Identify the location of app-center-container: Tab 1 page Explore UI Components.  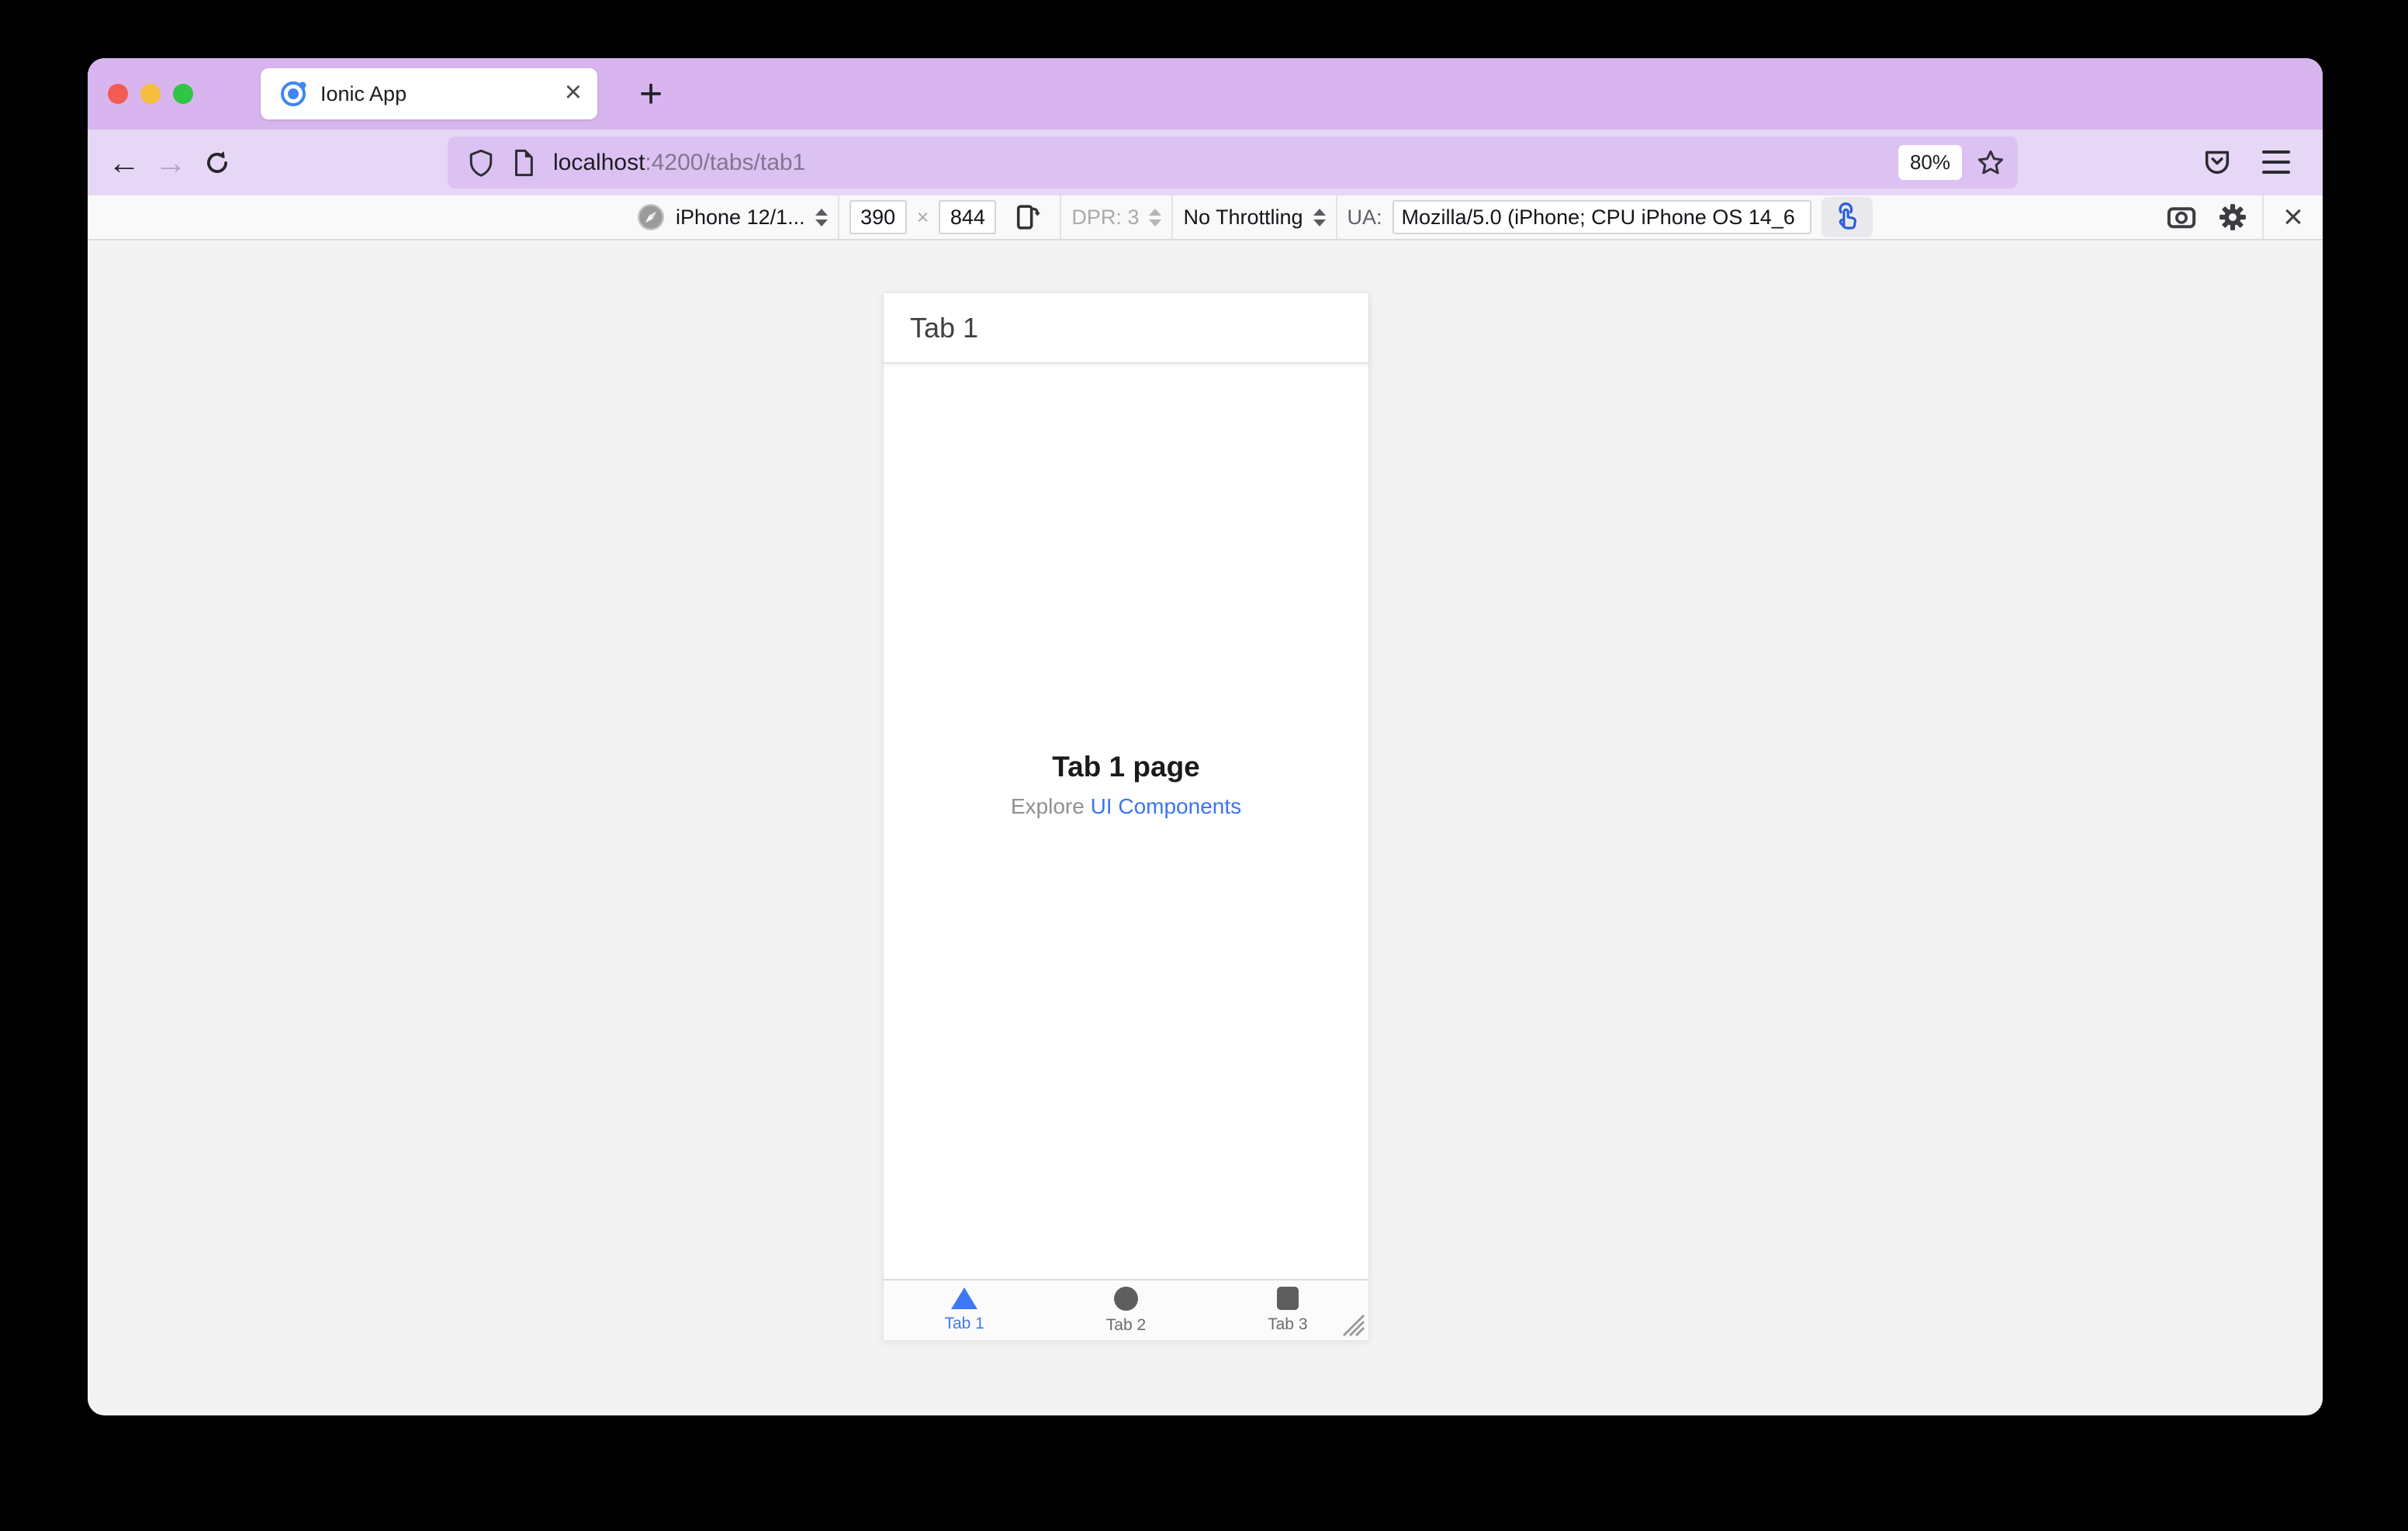
(1126, 785).